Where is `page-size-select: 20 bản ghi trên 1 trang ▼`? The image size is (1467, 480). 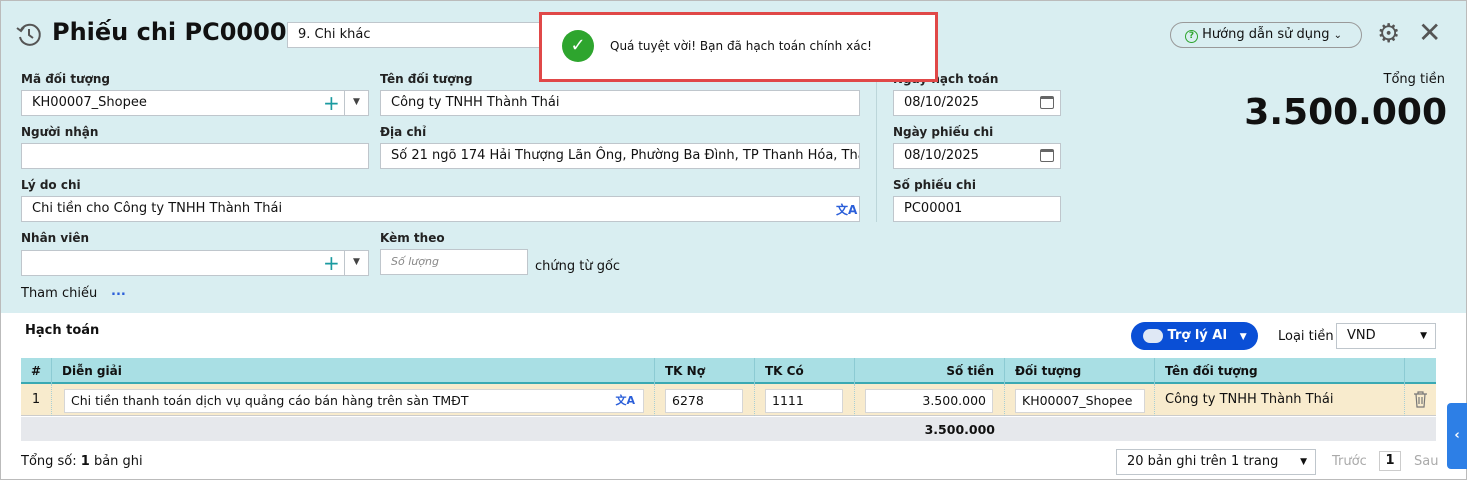 page-size-select: 20 bản ghi trên 1 trang ▼ is located at coordinates (1216, 462).